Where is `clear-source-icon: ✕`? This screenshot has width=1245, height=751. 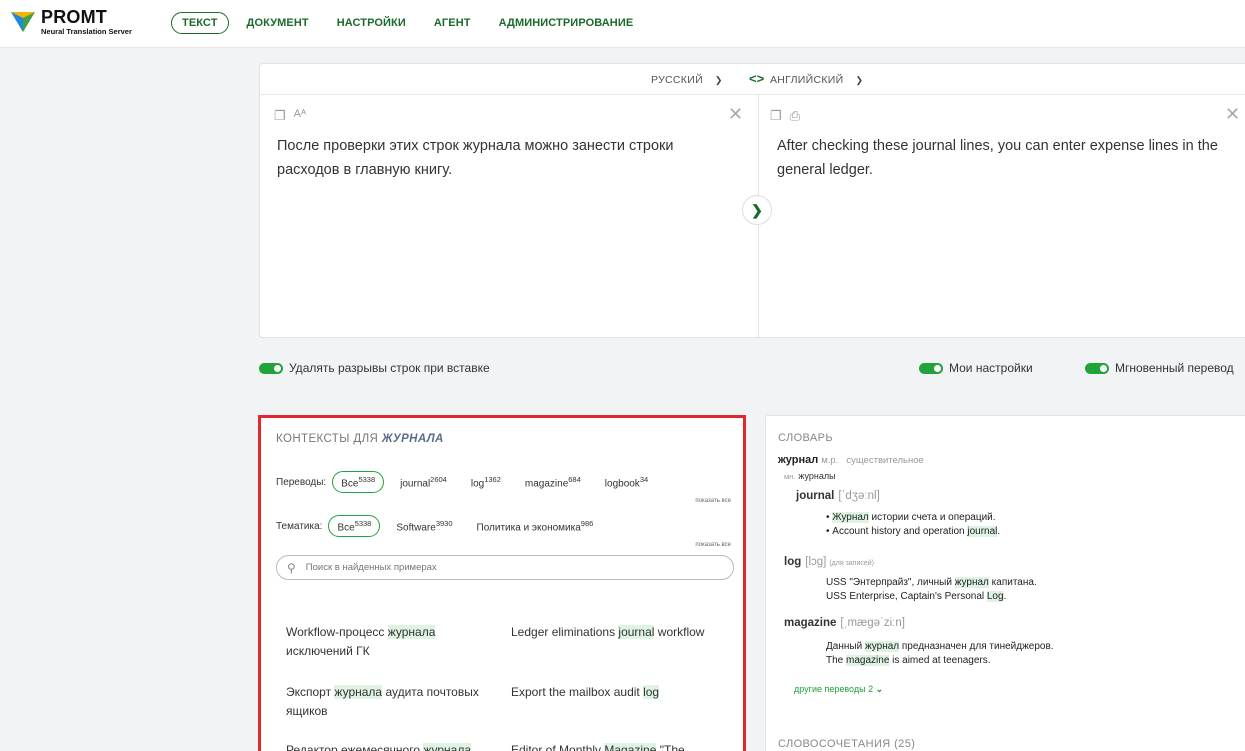
clear-source-icon: ✕ is located at coordinates (735, 114).